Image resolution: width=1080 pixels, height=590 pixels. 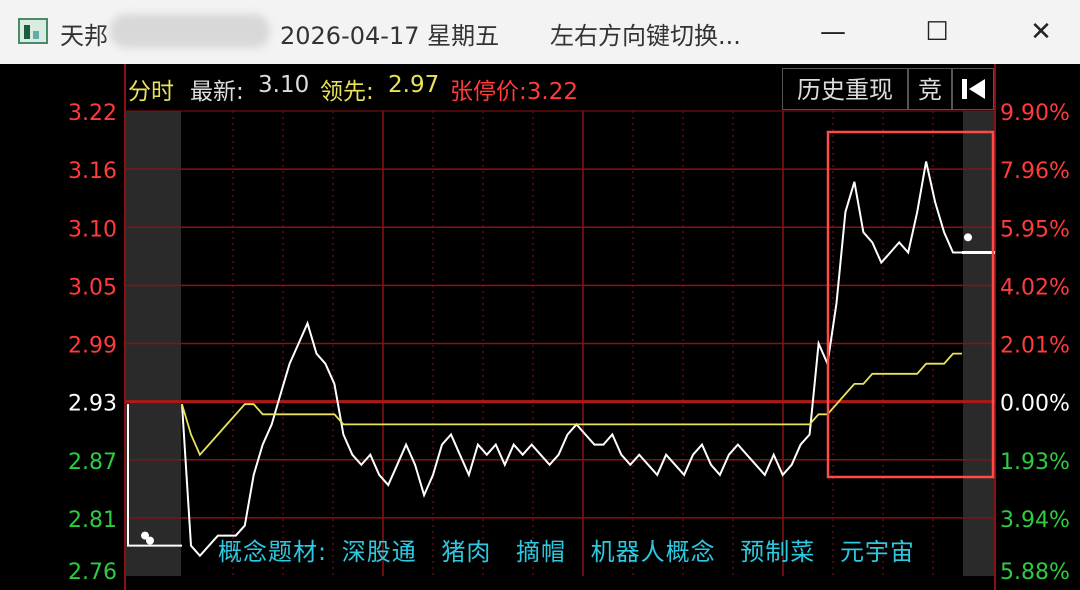 What do you see at coordinates (414, 85) in the screenshot?
I see `lead-value: 2.97` at bounding box center [414, 85].